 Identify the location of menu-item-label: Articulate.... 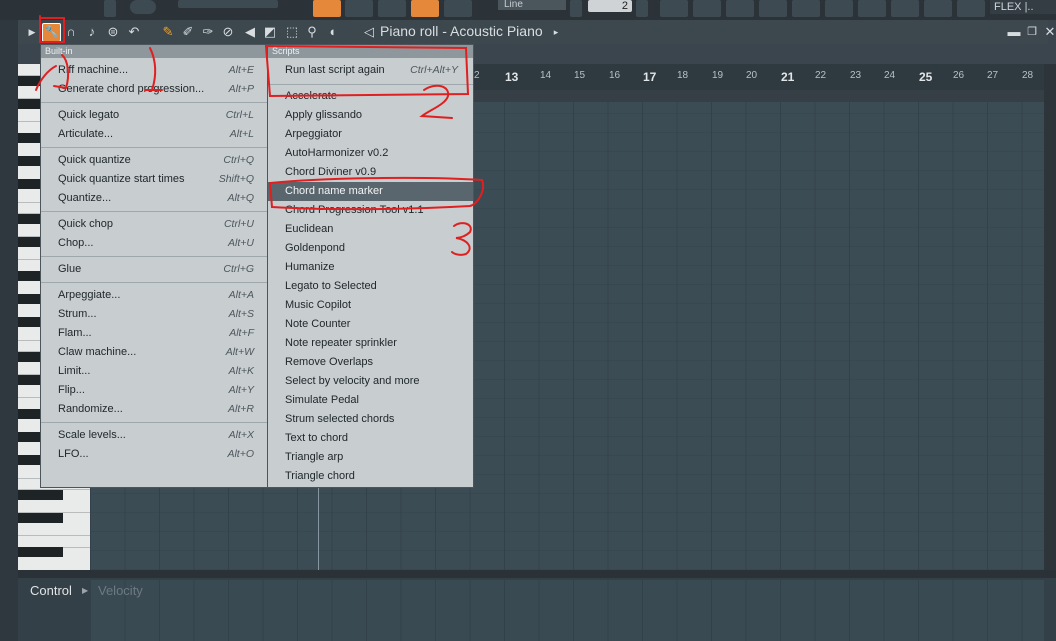
(86, 134).